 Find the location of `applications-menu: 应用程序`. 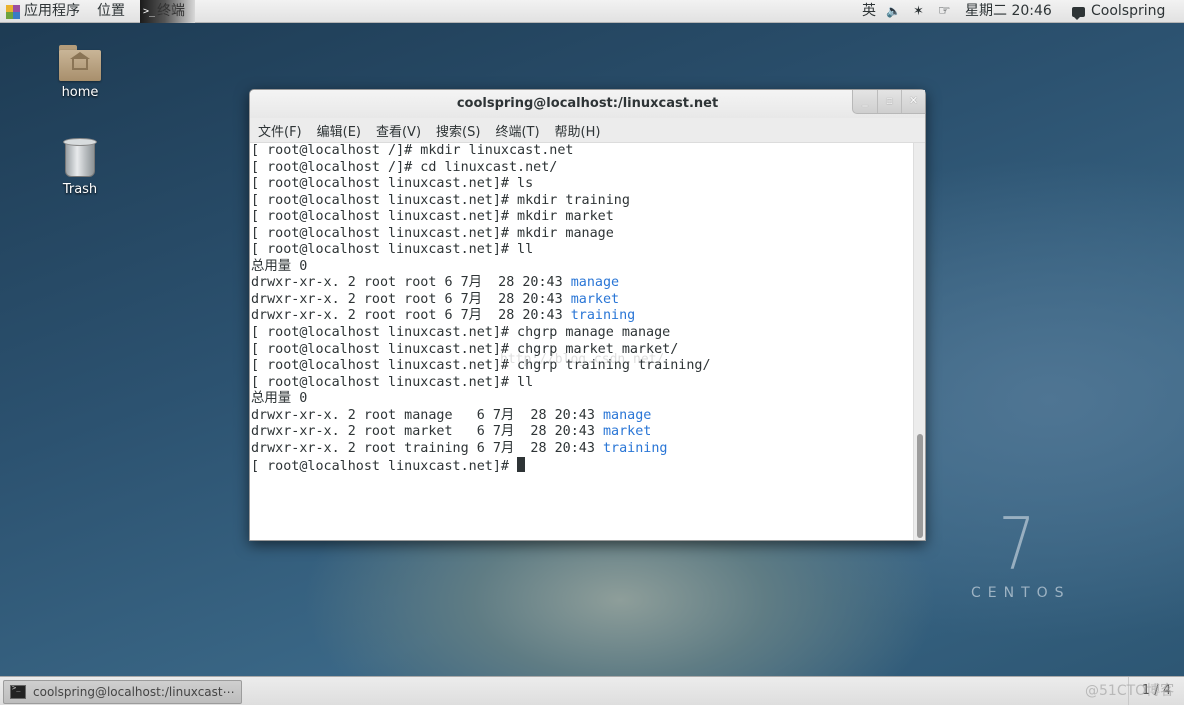

applications-menu: 应用程序 is located at coordinates (43, 11).